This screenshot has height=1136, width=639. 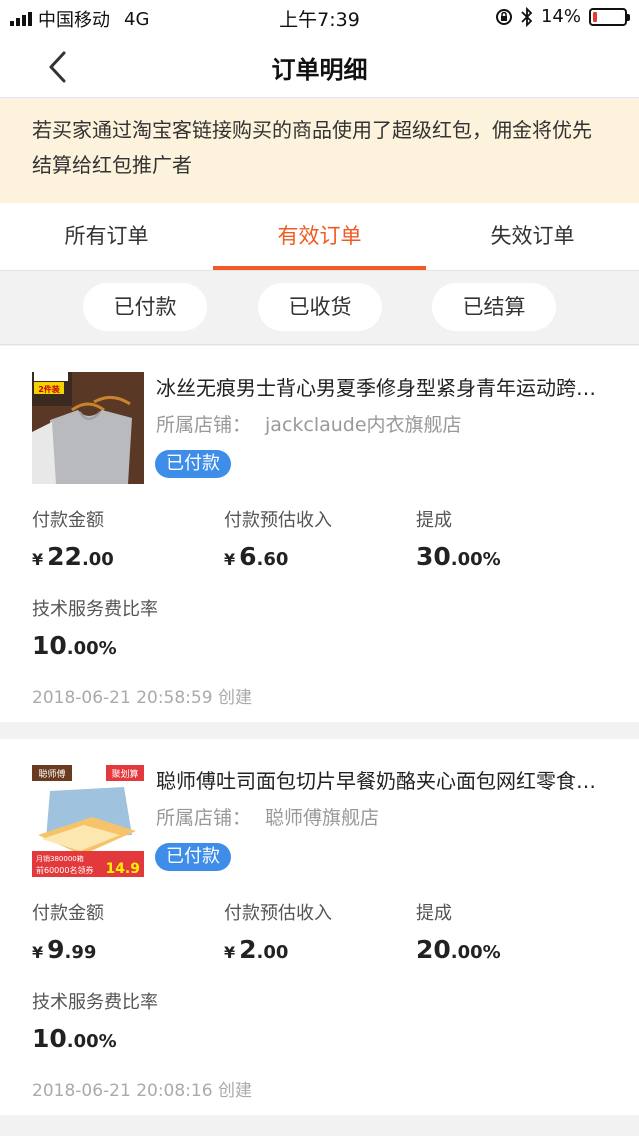 I want to click on thumb-tag: 2件装, so click(x=49, y=389).